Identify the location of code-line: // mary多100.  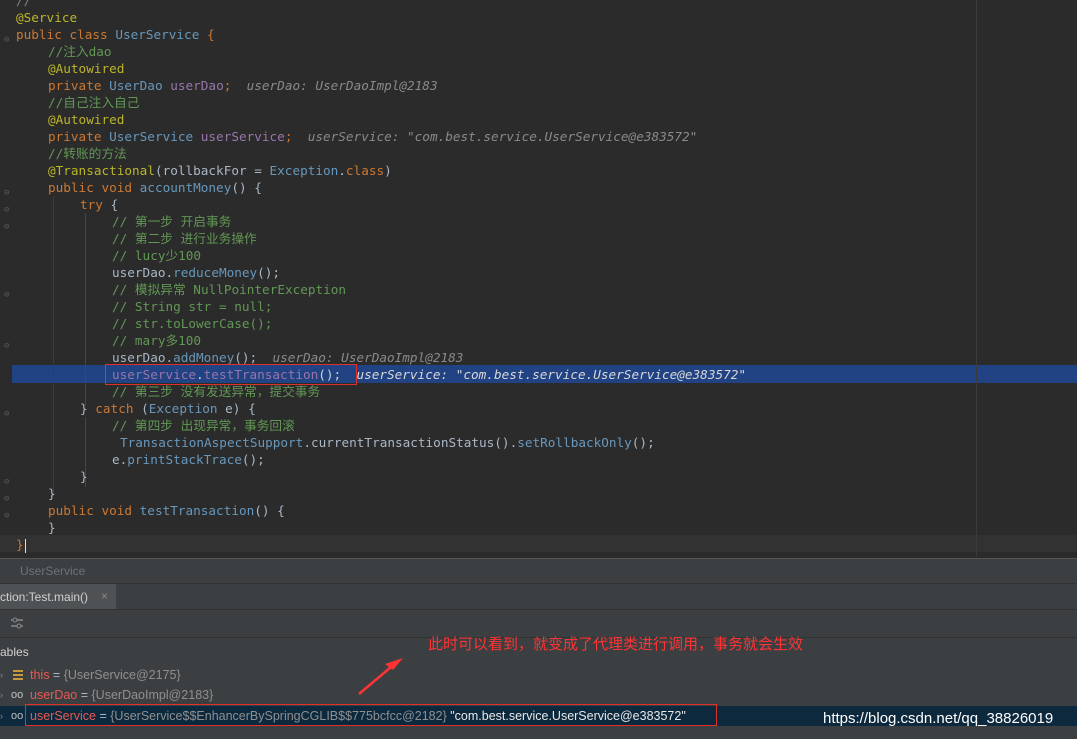
(157, 340).